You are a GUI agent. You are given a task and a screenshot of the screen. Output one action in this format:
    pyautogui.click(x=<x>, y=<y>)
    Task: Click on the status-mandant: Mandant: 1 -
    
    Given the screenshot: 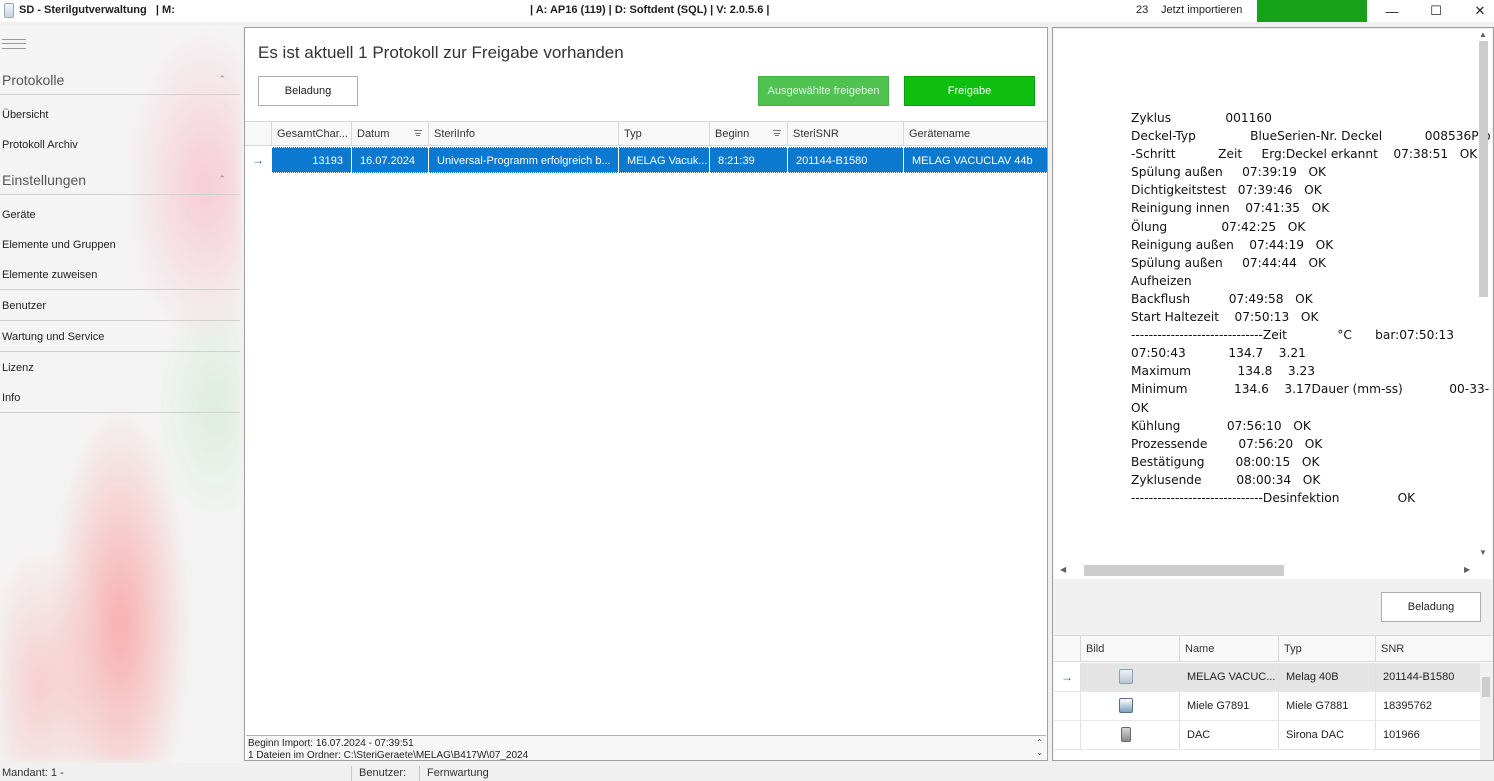 What is the action you would take?
    pyautogui.click(x=33, y=773)
    